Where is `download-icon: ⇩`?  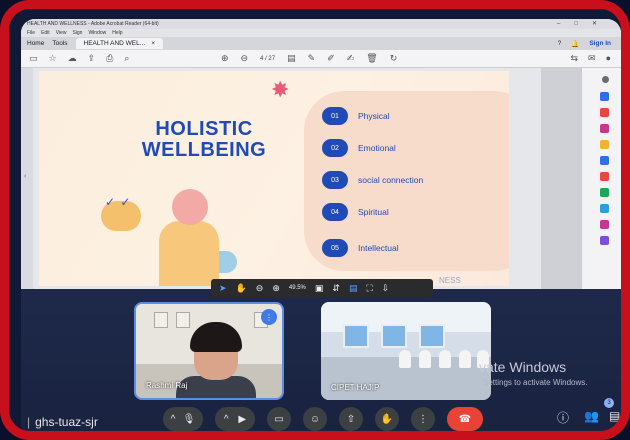
download-icon: ⇩ is located at coordinates (386, 288).